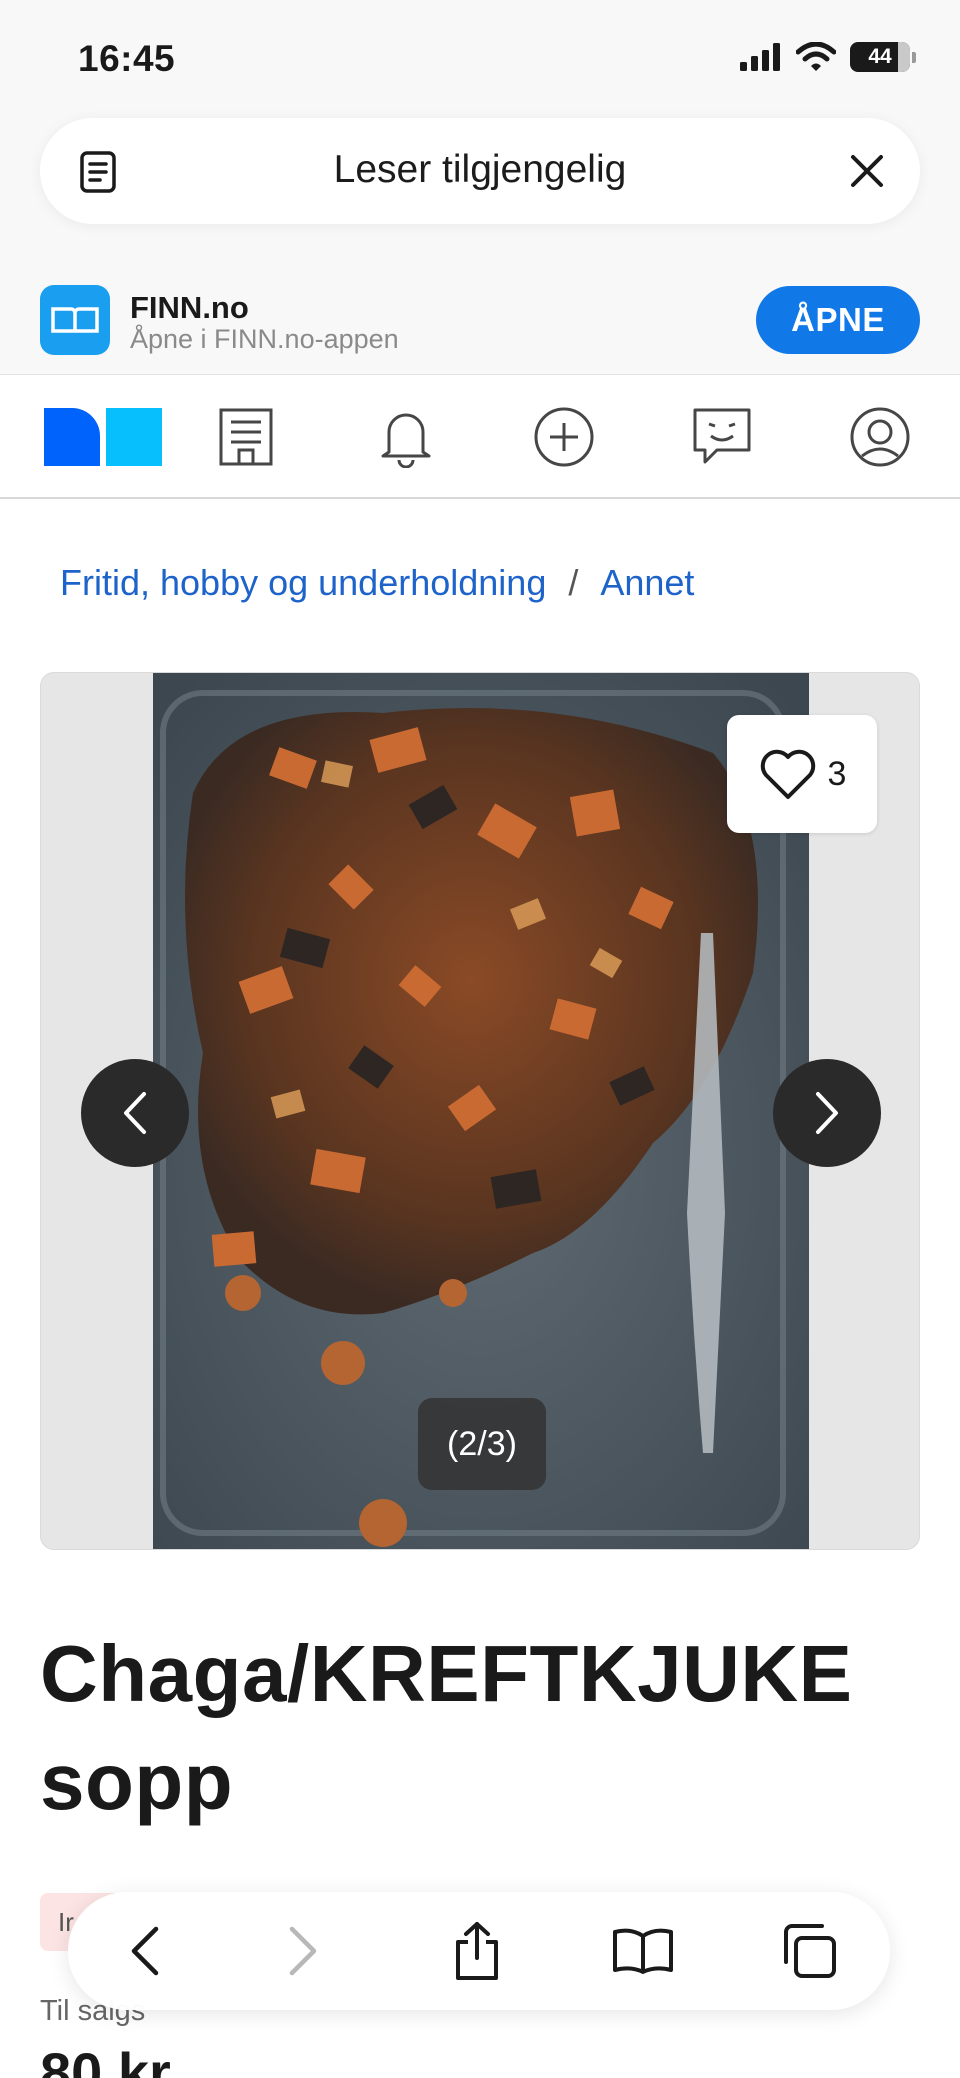 The height and width of the screenshot is (2078, 960). Describe the element at coordinates (647, 583) in the screenshot. I see `breadcrumb-link-subcategory: Annet` at that location.